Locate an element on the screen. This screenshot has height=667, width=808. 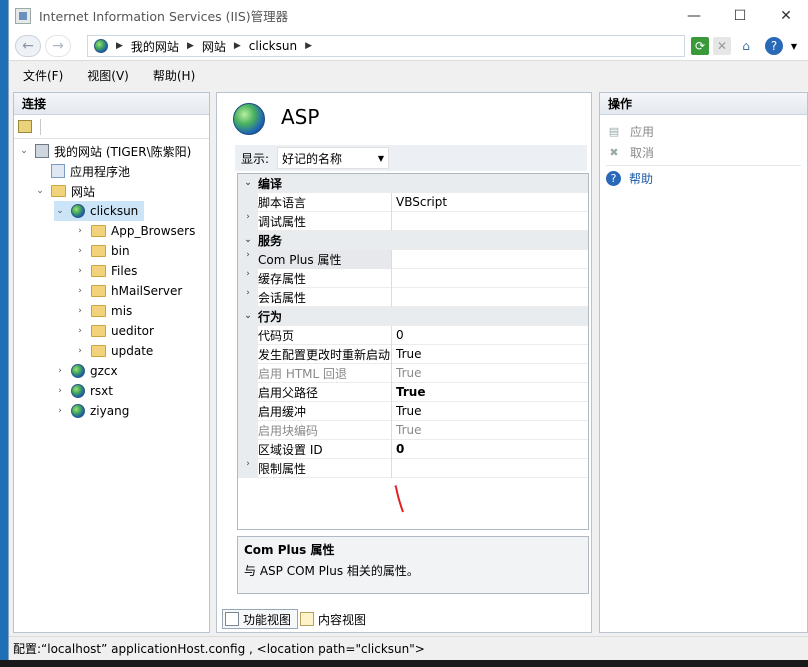
back-arrow-icon: ← is located at coordinates (28, 46).